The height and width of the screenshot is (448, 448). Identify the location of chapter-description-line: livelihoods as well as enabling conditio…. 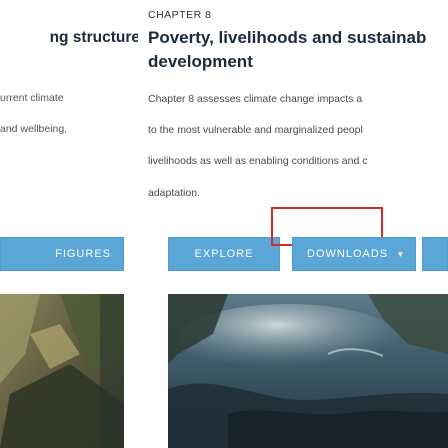
(258, 161).